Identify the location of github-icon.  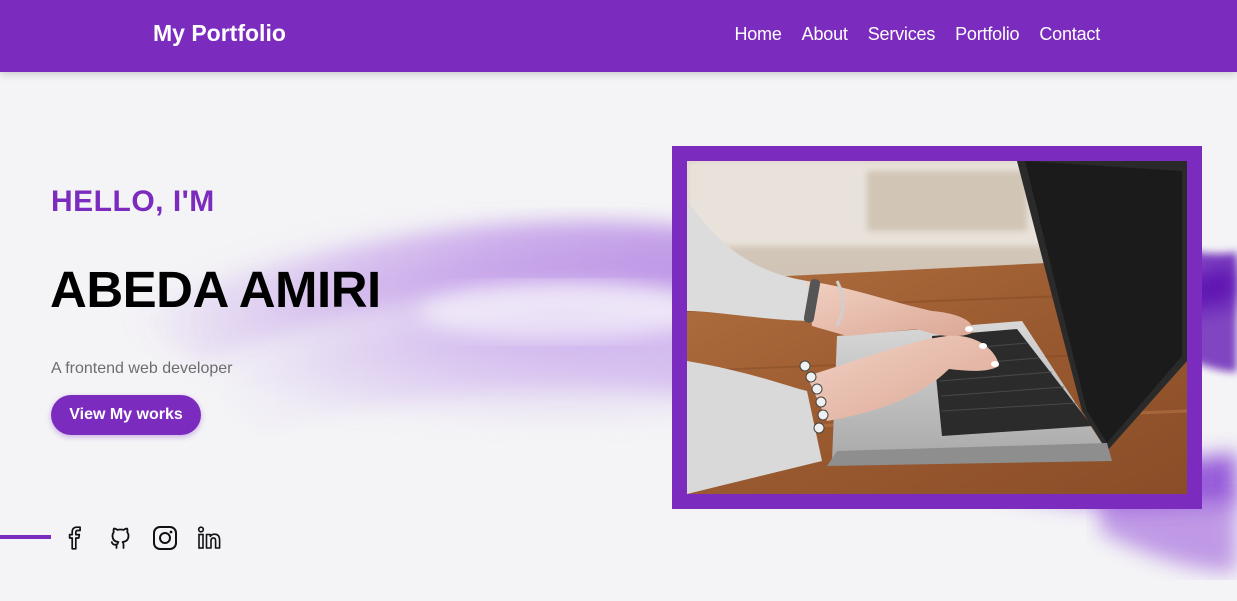
(120, 538).